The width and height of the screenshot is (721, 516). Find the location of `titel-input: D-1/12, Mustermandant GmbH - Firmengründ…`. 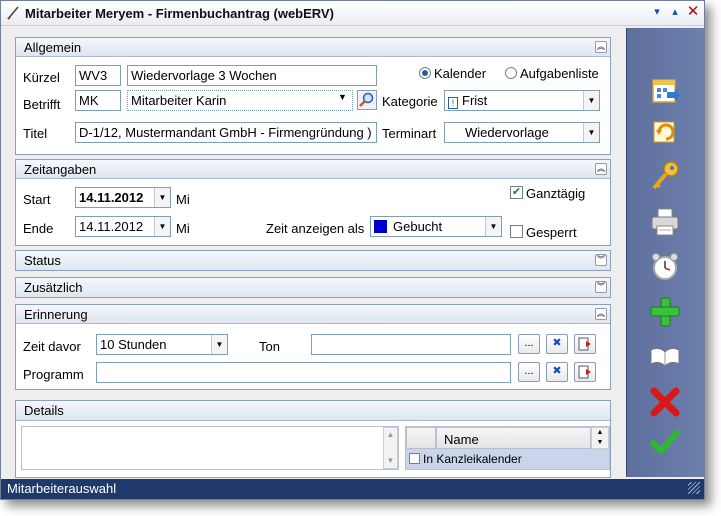

titel-input: D-1/12, Mustermandant GmbH - Firmengründ… is located at coordinates (226, 132).